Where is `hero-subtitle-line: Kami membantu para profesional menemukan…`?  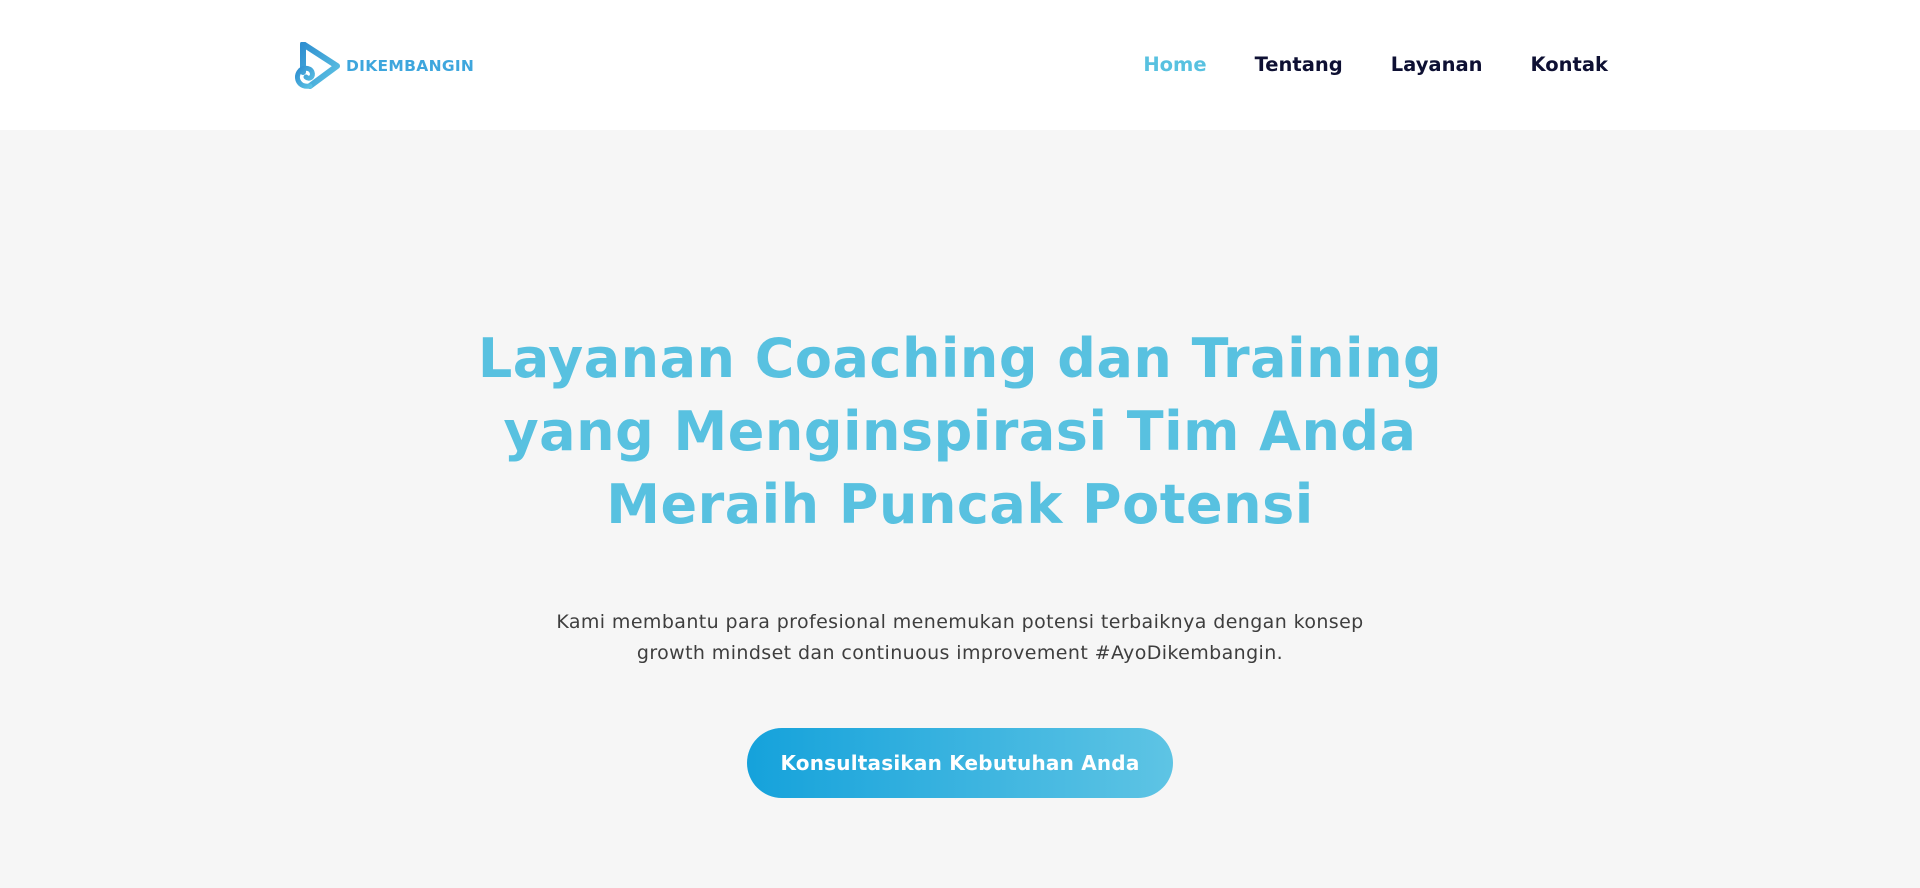 hero-subtitle-line: Kami membantu para profesional menemukan… is located at coordinates (960, 622).